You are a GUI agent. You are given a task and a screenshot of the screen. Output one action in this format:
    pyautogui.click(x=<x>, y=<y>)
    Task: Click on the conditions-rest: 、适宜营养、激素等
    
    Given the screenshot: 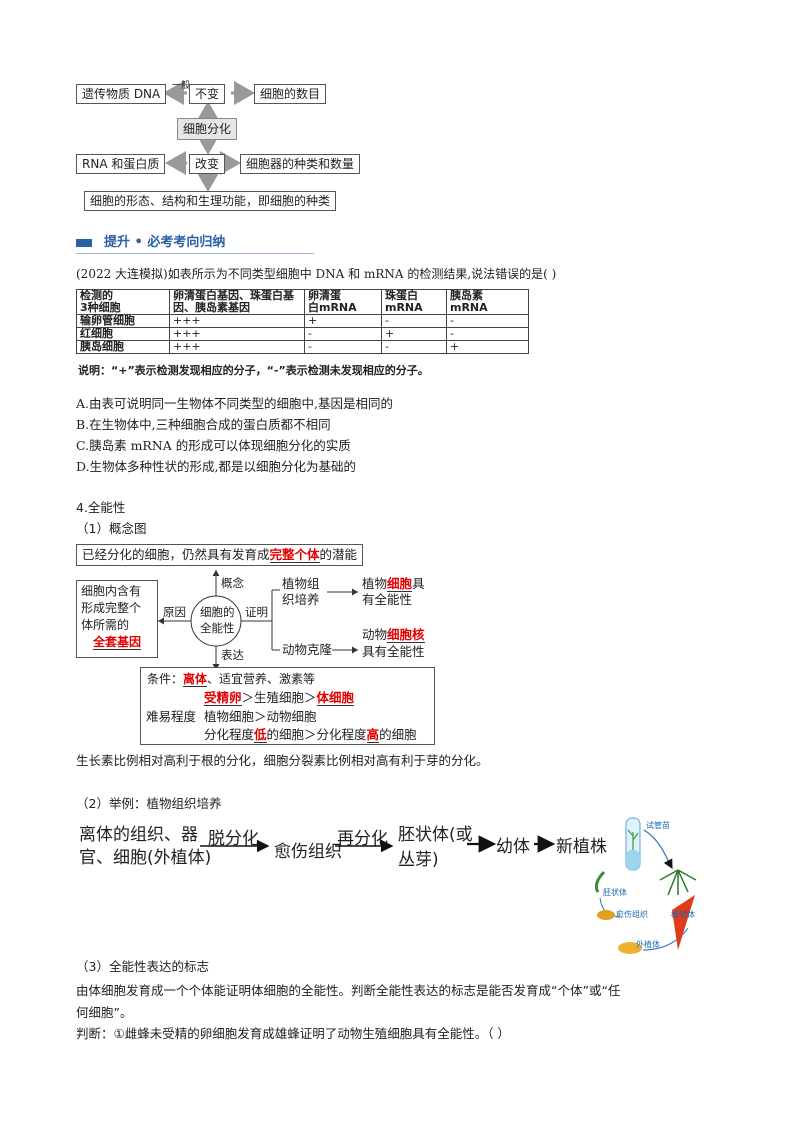 What is the action you would take?
    pyautogui.click(x=261, y=679)
    